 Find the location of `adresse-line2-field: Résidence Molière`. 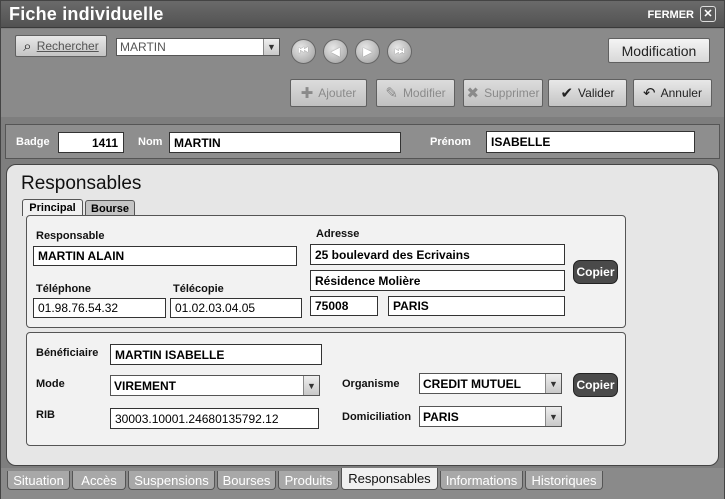

adresse-line2-field: Résidence Molière is located at coordinates (437, 280).